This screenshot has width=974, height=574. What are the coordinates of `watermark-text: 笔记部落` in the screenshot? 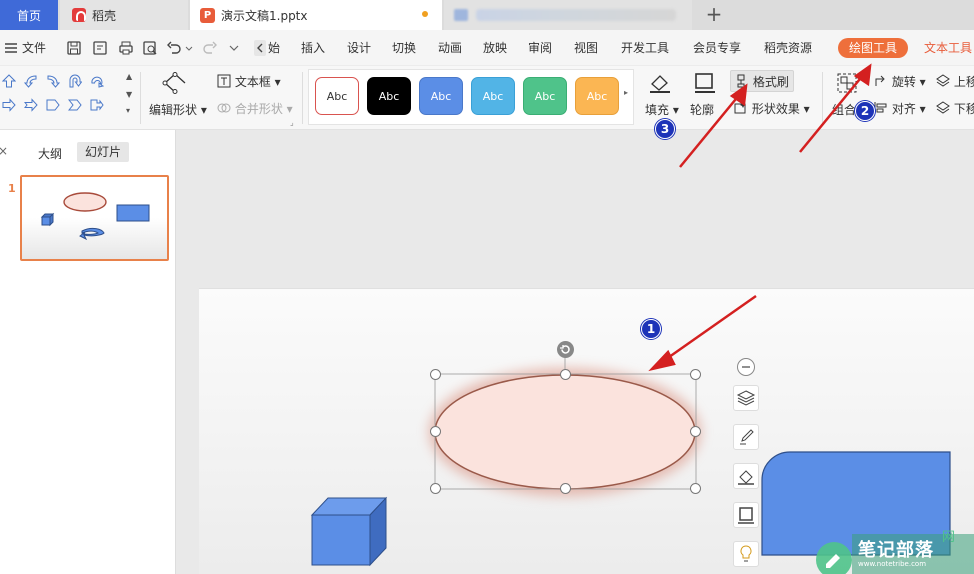 It's located at (896, 550).